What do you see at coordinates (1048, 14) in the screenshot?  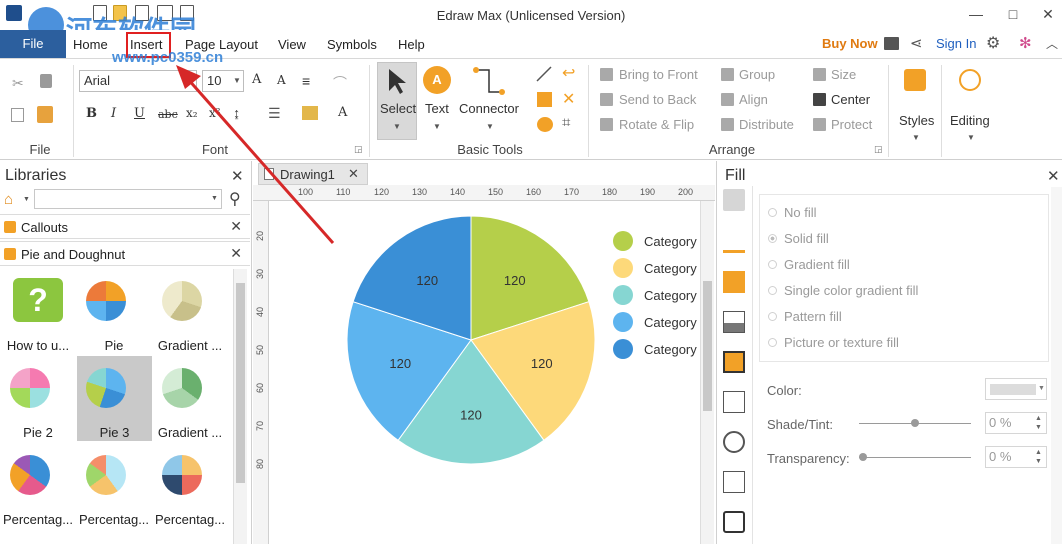 I see `close-window-button: ✕` at bounding box center [1048, 14].